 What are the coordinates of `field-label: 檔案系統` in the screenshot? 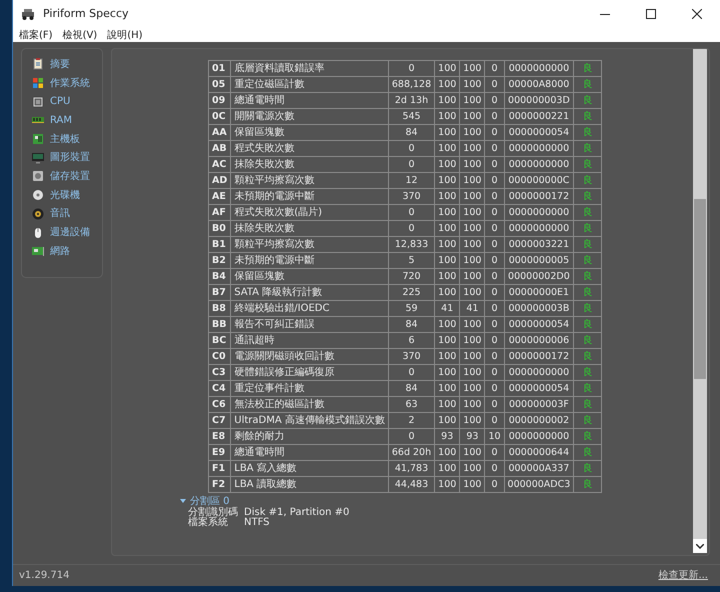 It's located at (208, 523).